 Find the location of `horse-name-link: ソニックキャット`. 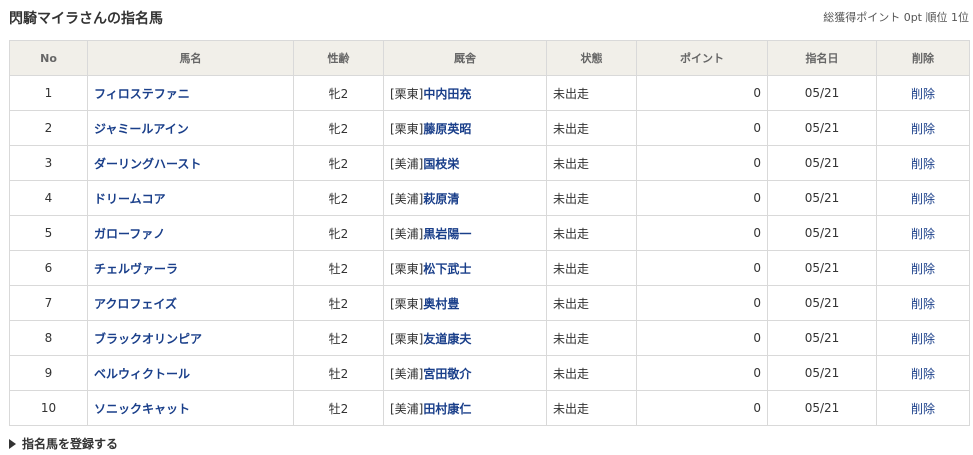

horse-name-link: ソニックキャット is located at coordinates (142, 409).